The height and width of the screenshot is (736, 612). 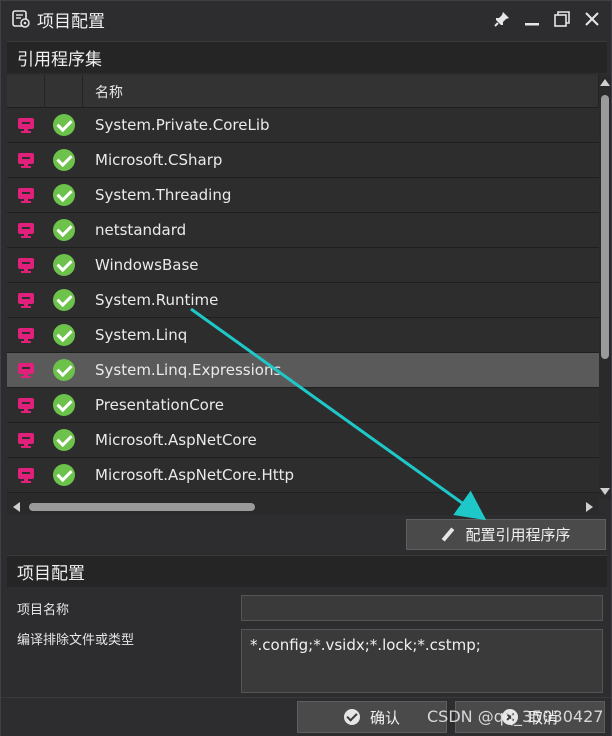 I want to click on pin-icon, so click(x=502, y=19).